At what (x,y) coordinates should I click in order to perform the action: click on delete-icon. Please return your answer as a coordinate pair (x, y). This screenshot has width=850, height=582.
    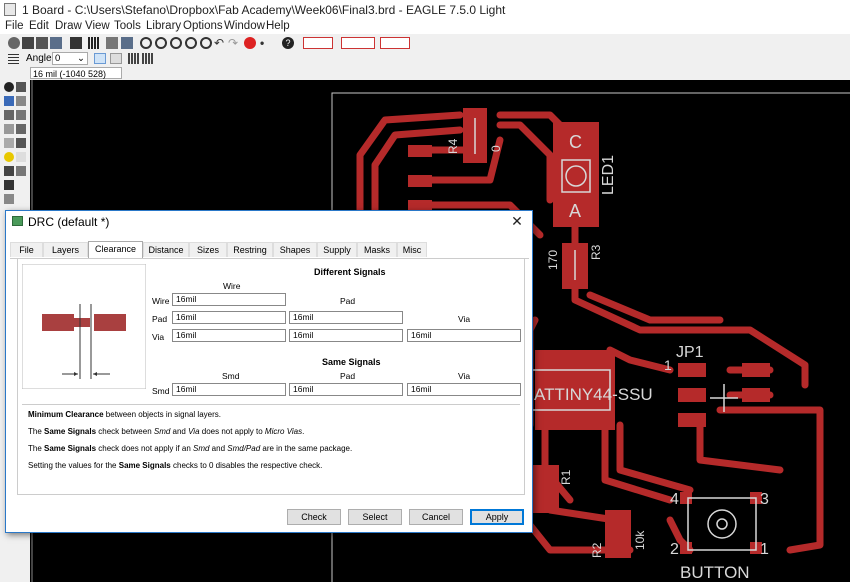
    Looking at the image, I should click on (21, 157).